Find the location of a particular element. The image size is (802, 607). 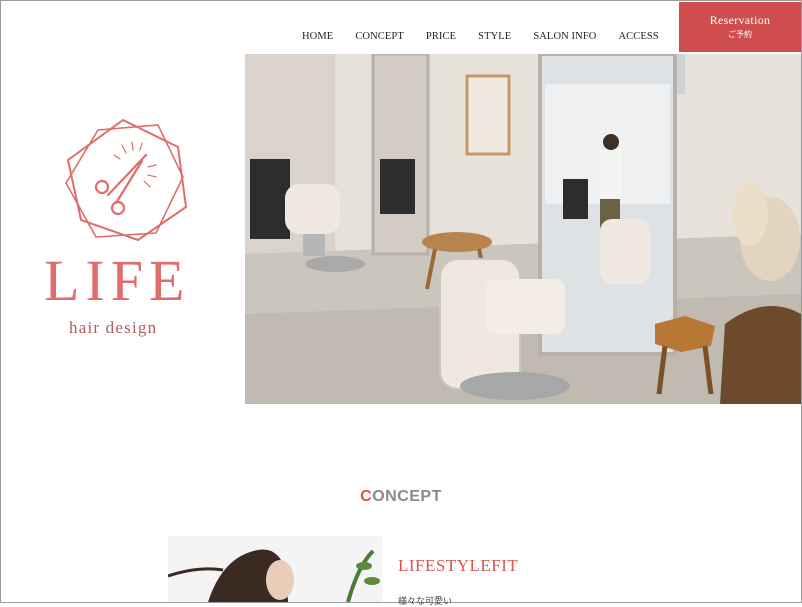

reservation-label: Reservation is located at coordinates (740, 20).